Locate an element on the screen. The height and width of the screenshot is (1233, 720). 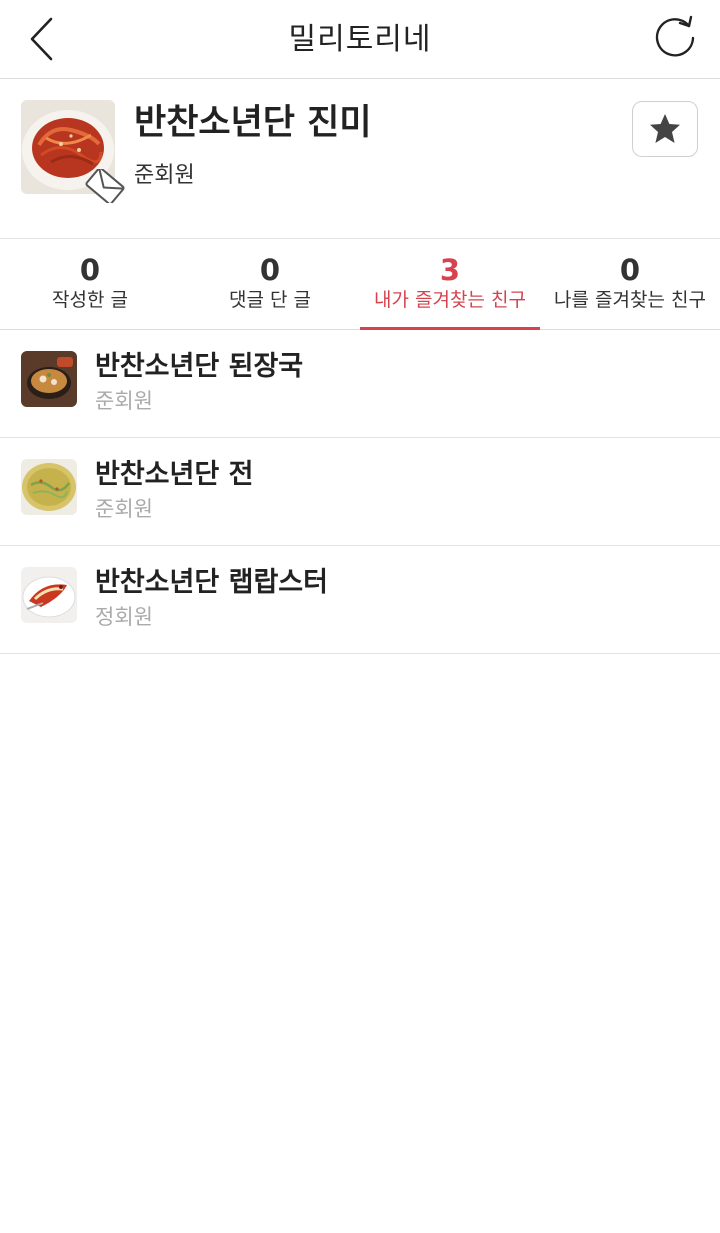
message-button is located at coordinates (105, 186).